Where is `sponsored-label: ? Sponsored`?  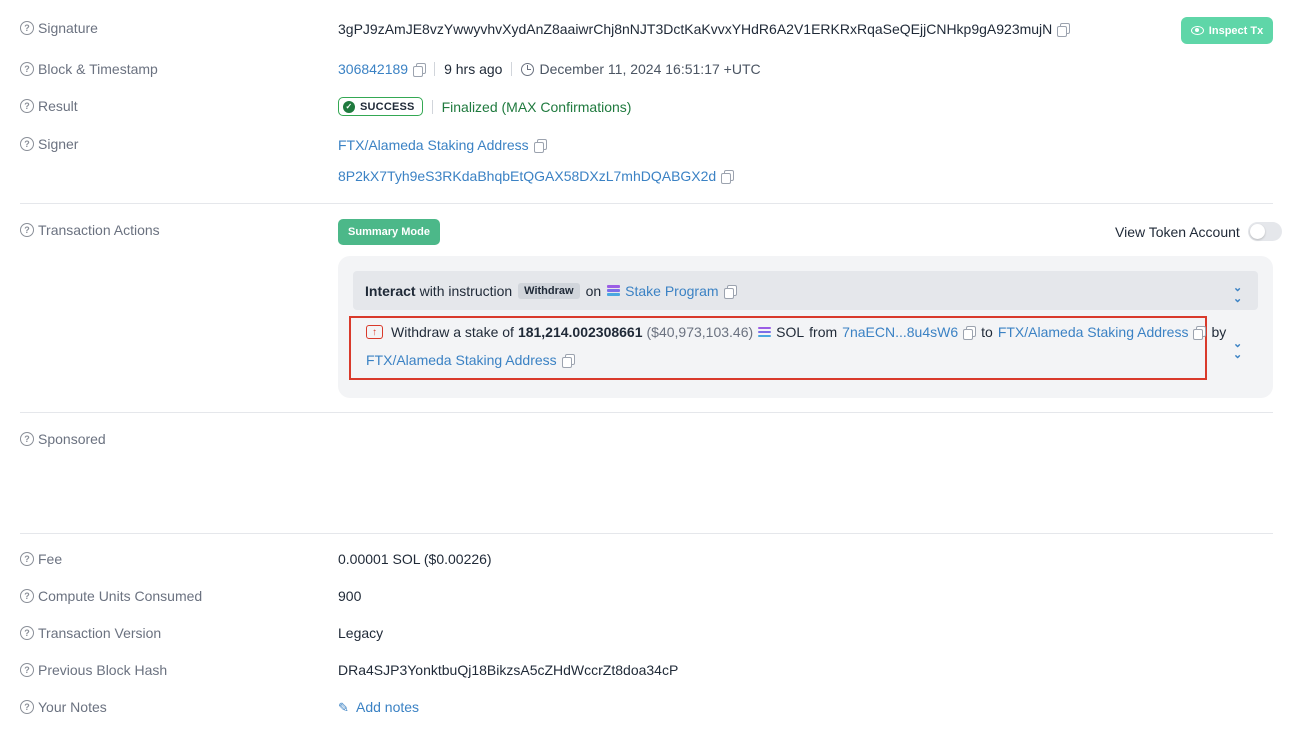 sponsored-label: ? Sponsored is located at coordinates (63, 439).